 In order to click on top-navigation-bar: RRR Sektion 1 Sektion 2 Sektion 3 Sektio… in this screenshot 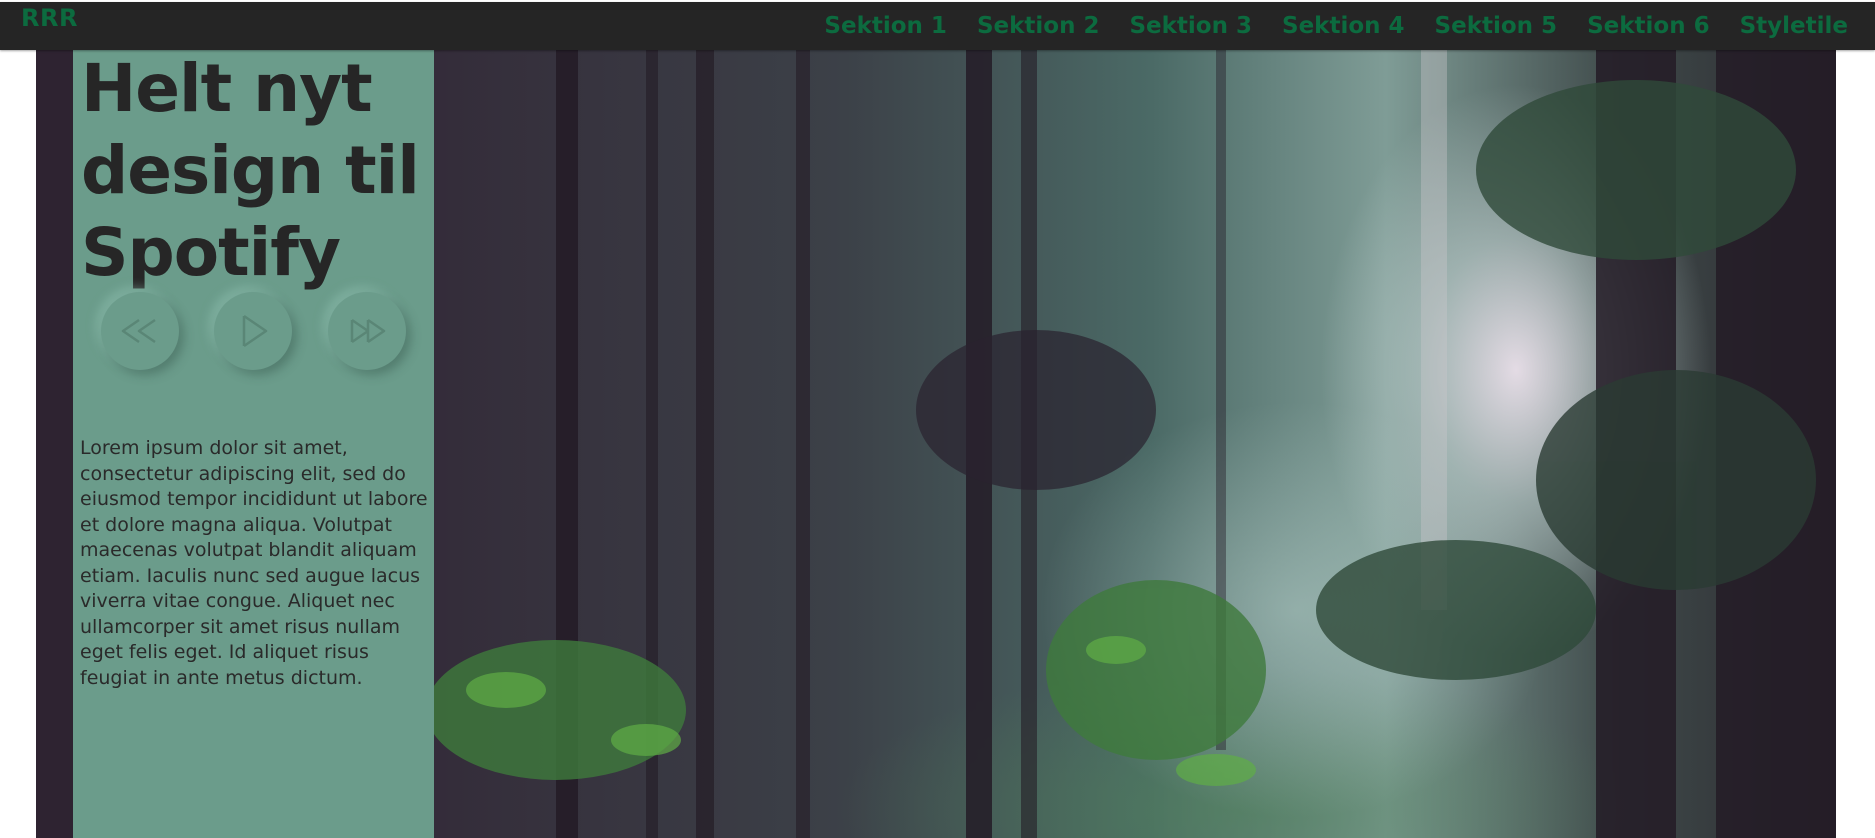, I will do `click(937, 26)`.